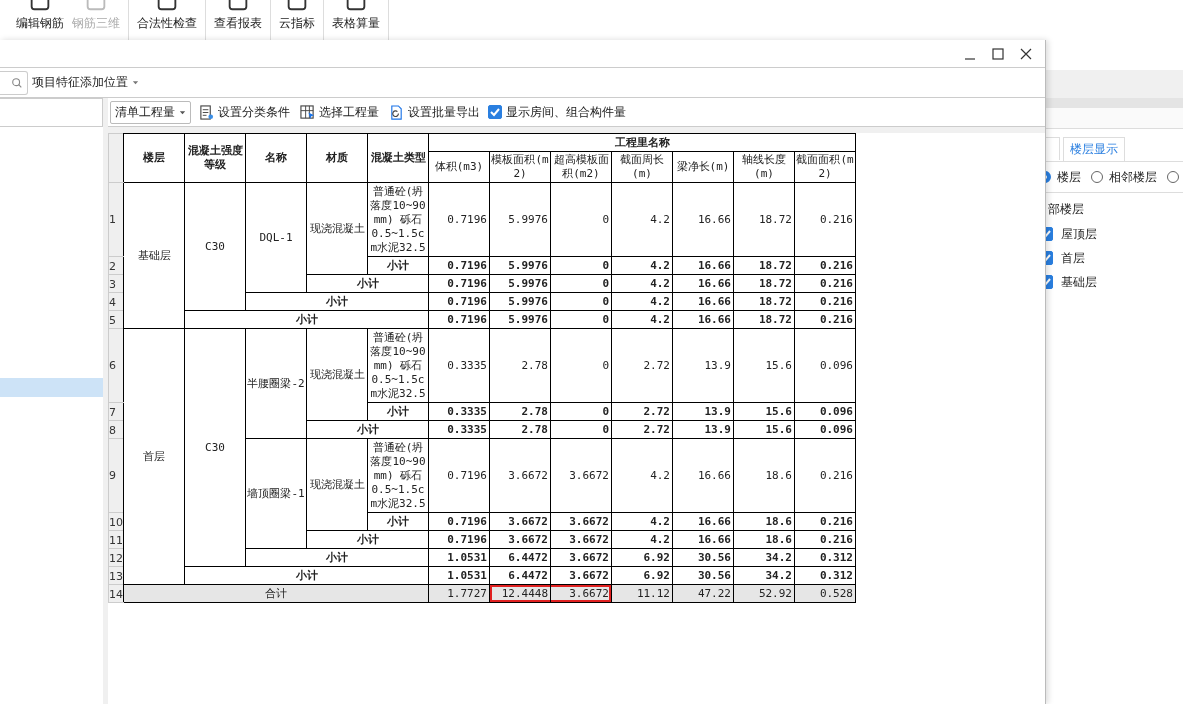 The image size is (1183, 704). I want to click on toolbar-button: 表格算量, so click(356, 20).